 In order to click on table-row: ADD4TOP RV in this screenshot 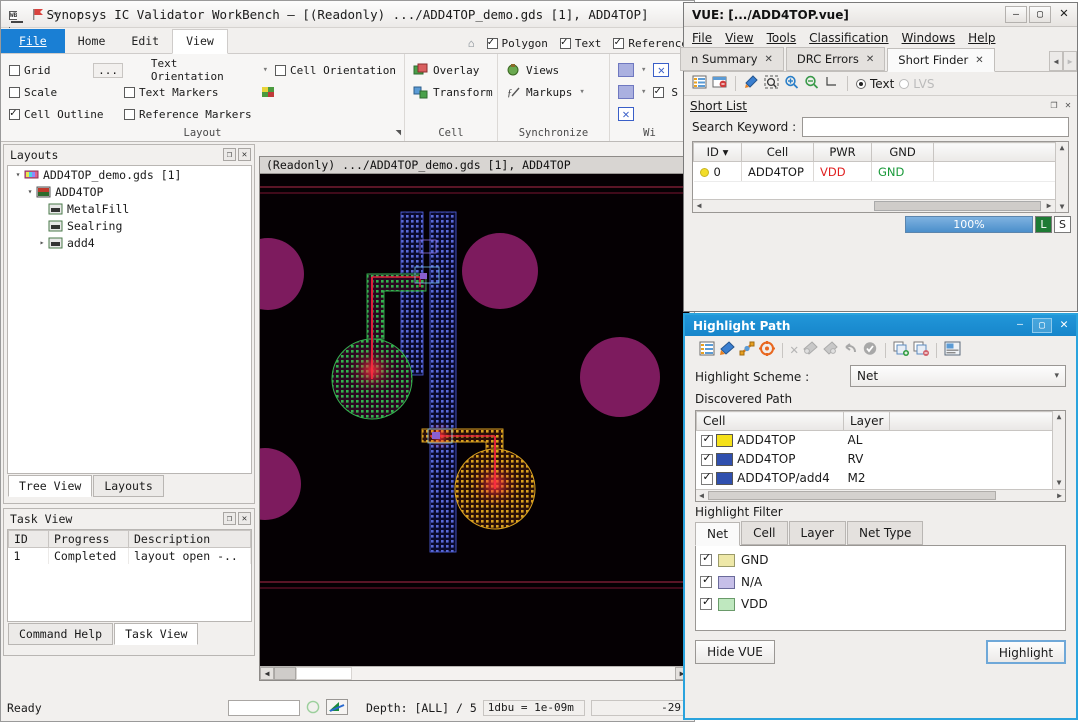, I will do `click(881, 459)`.